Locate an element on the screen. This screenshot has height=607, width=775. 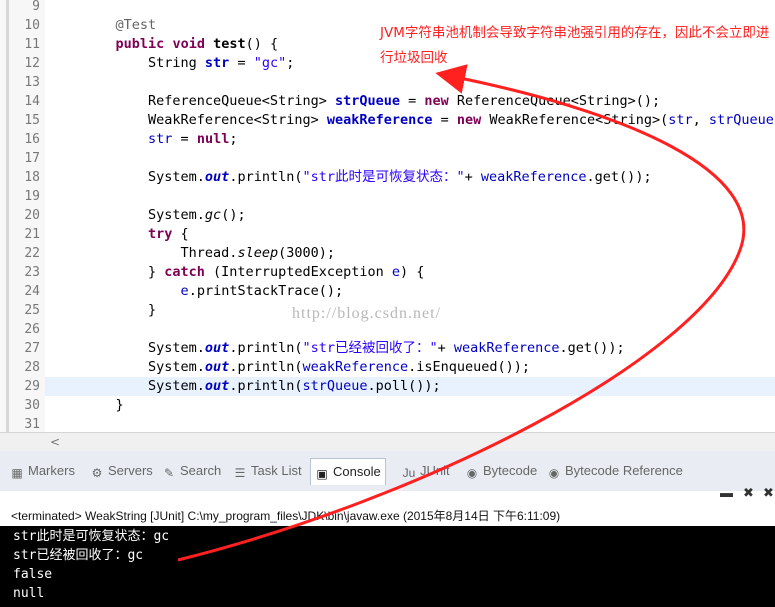
servers-icon: ⚙ is located at coordinates (97, 473).